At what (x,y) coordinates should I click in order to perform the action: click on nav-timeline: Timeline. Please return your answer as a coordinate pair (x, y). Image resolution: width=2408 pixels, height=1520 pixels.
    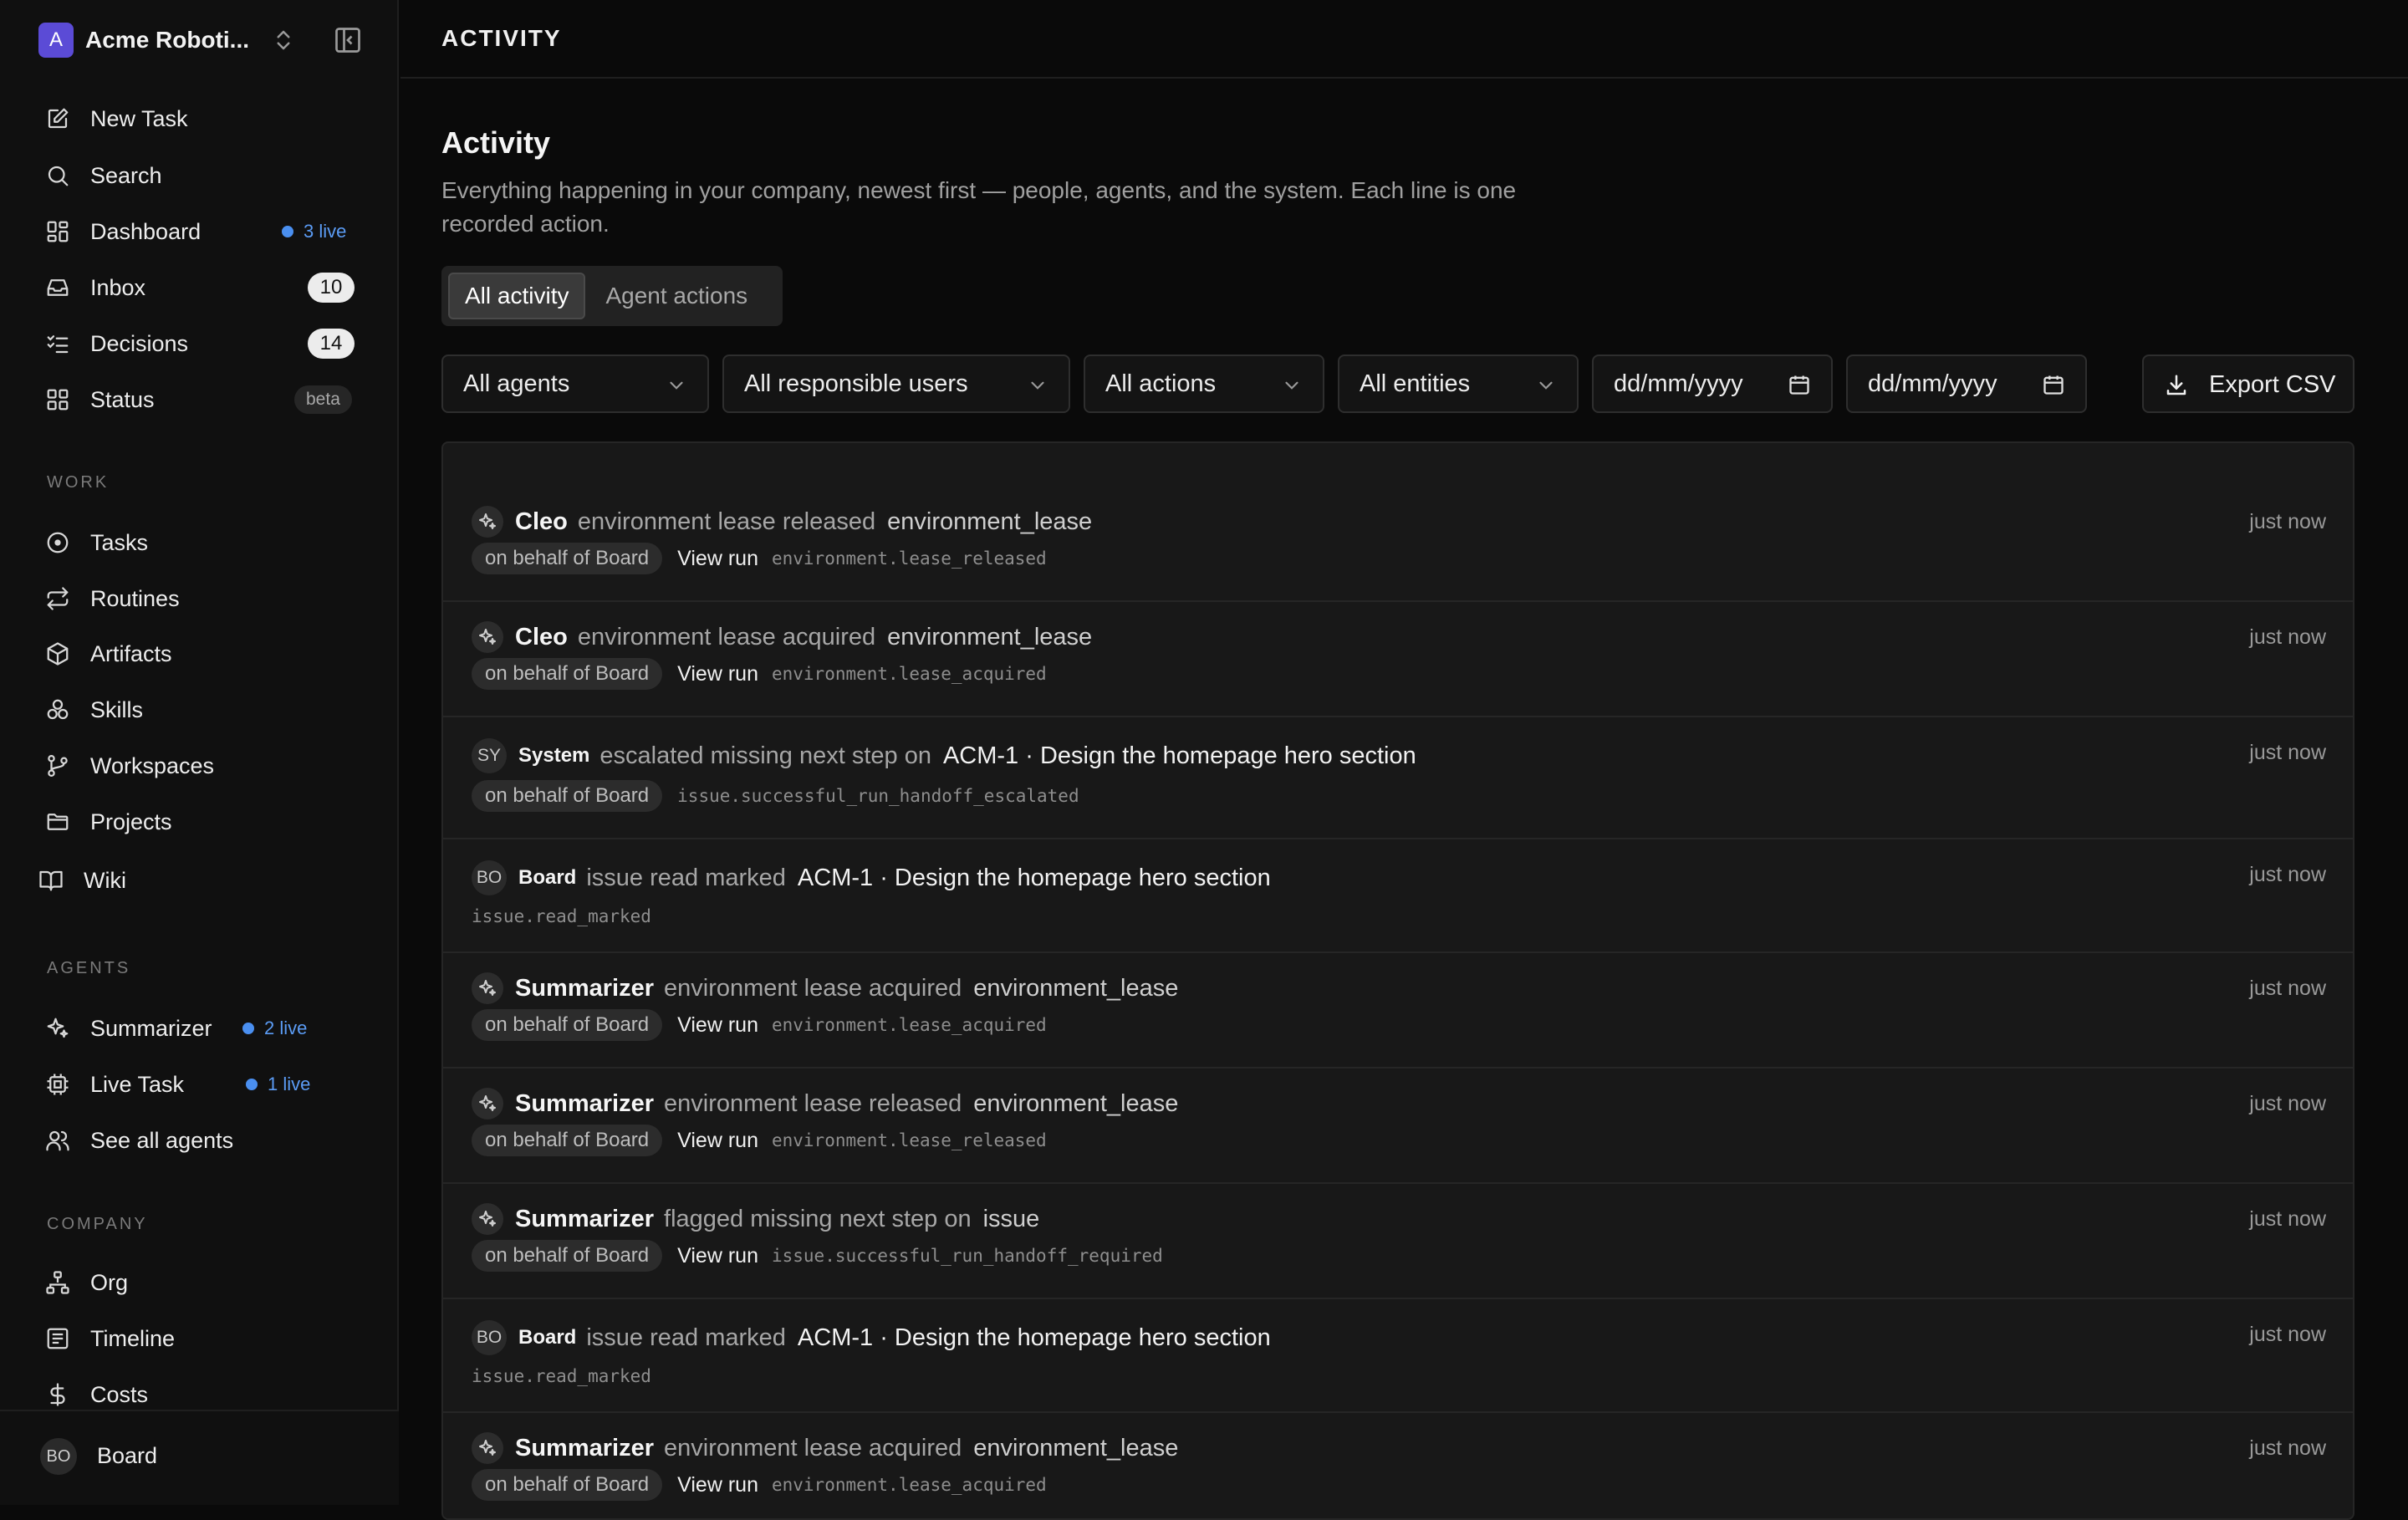
    Looking at the image, I should click on (202, 1338).